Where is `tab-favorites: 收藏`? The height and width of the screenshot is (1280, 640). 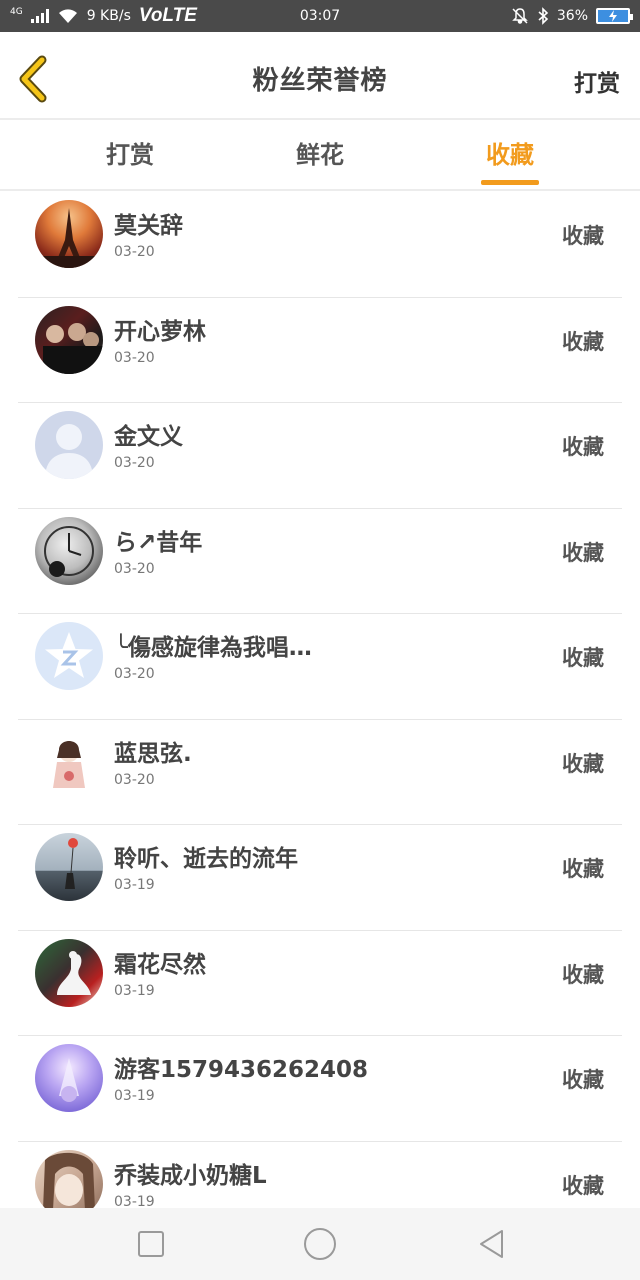 tab-favorites: 收藏 is located at coordinates (510, 152).